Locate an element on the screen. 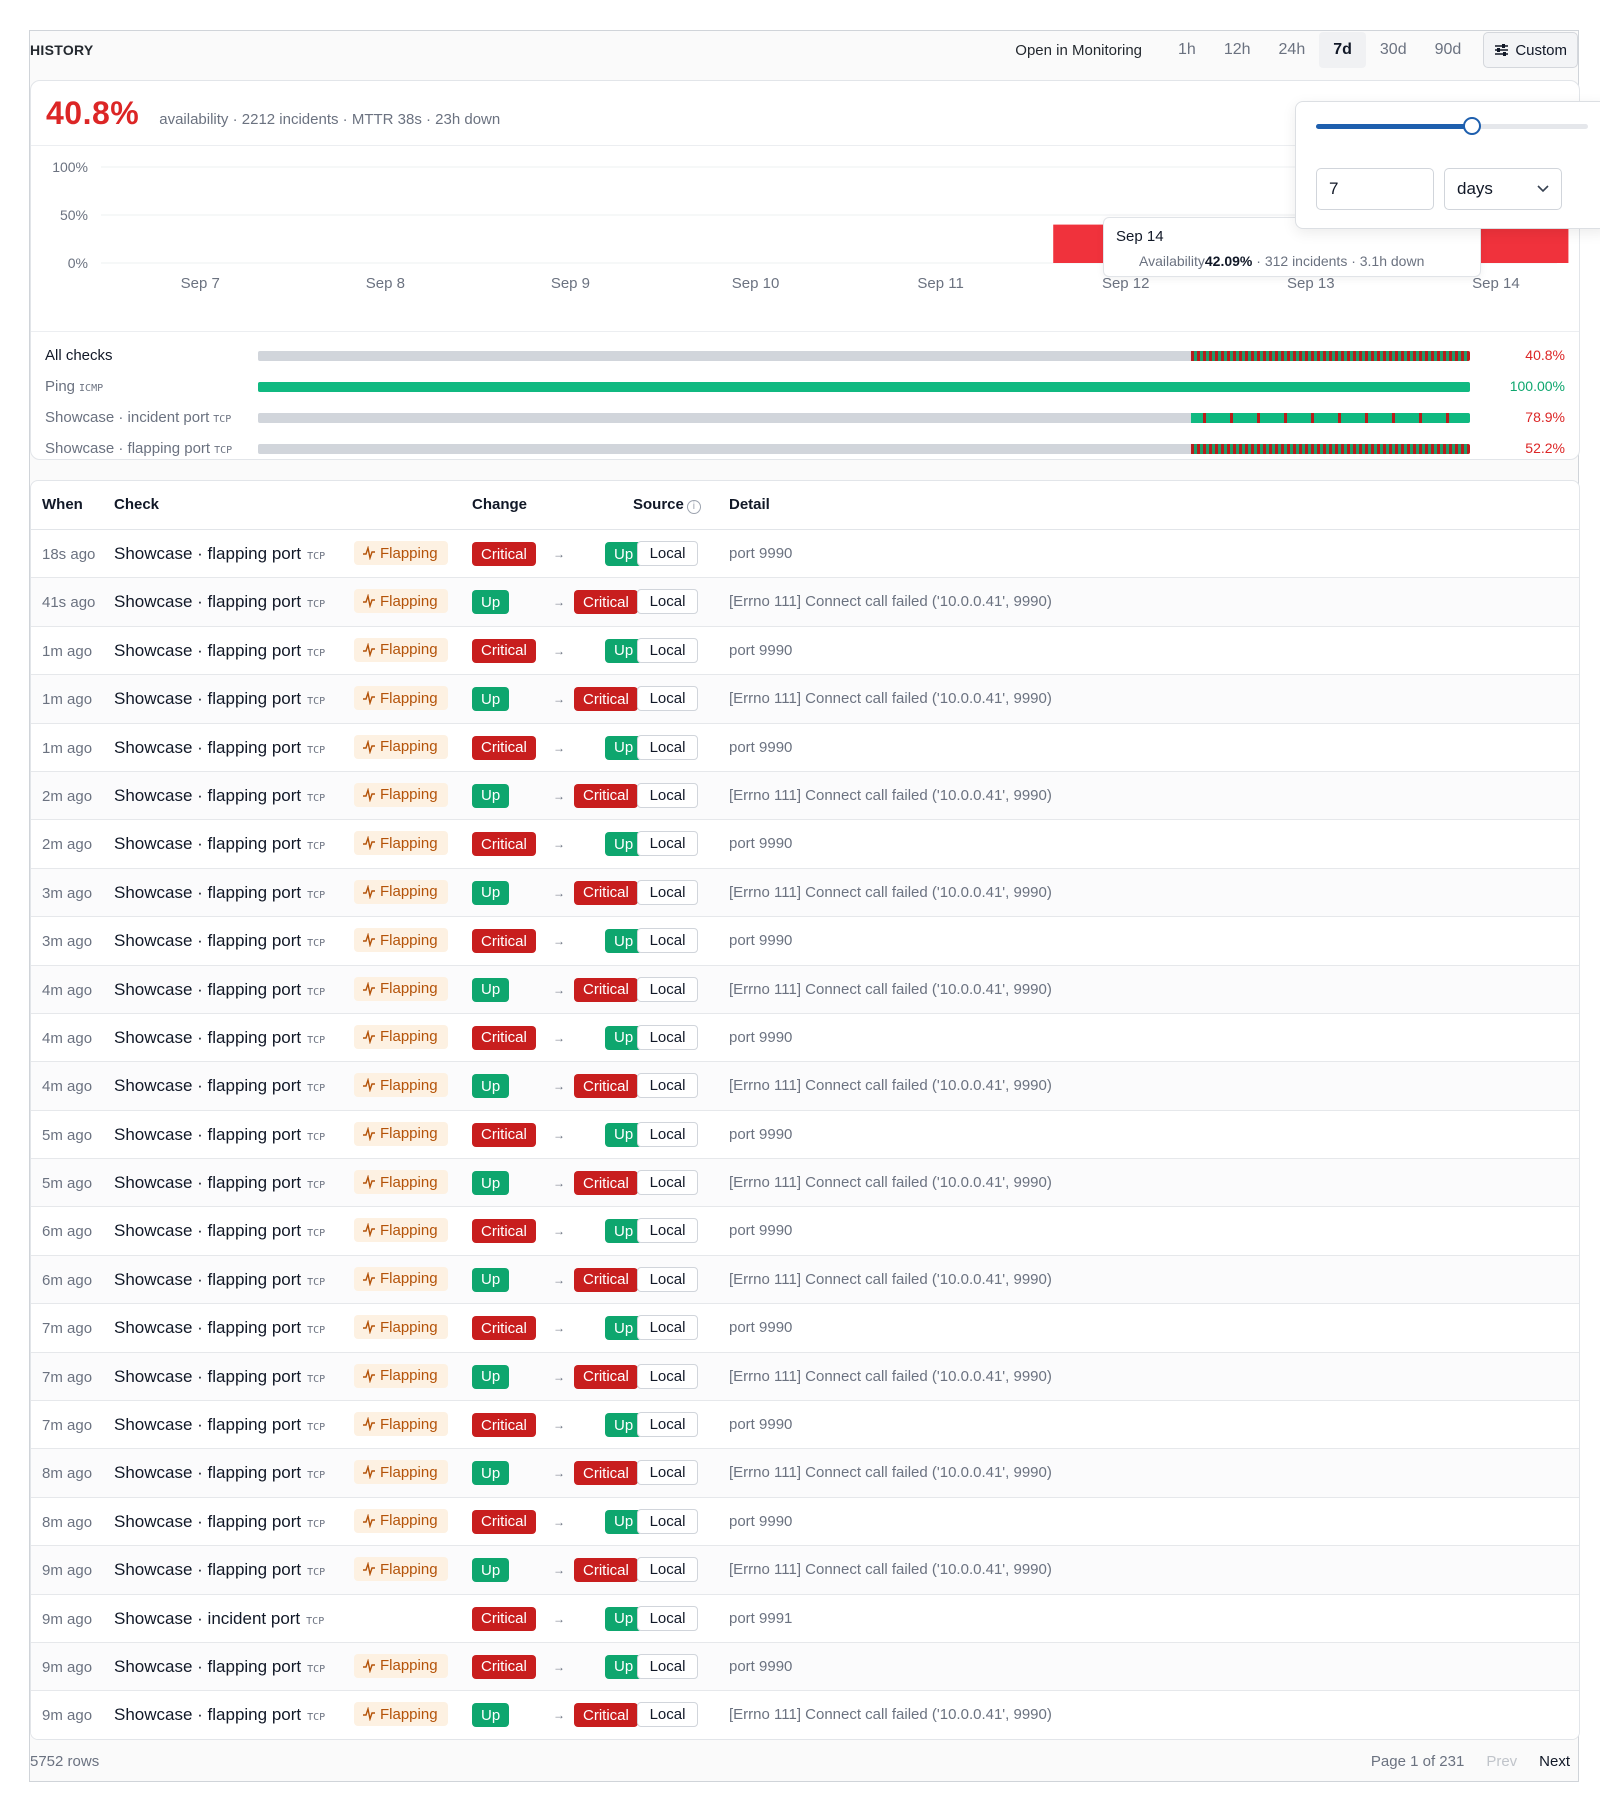  row-when: 4m ago is located at coordinates (67, 1038).